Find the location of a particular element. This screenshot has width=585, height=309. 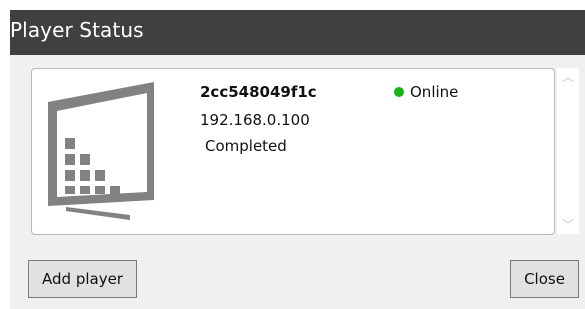

player-ip-address: 192.168.0.100 is located at coordinates (255, 120).